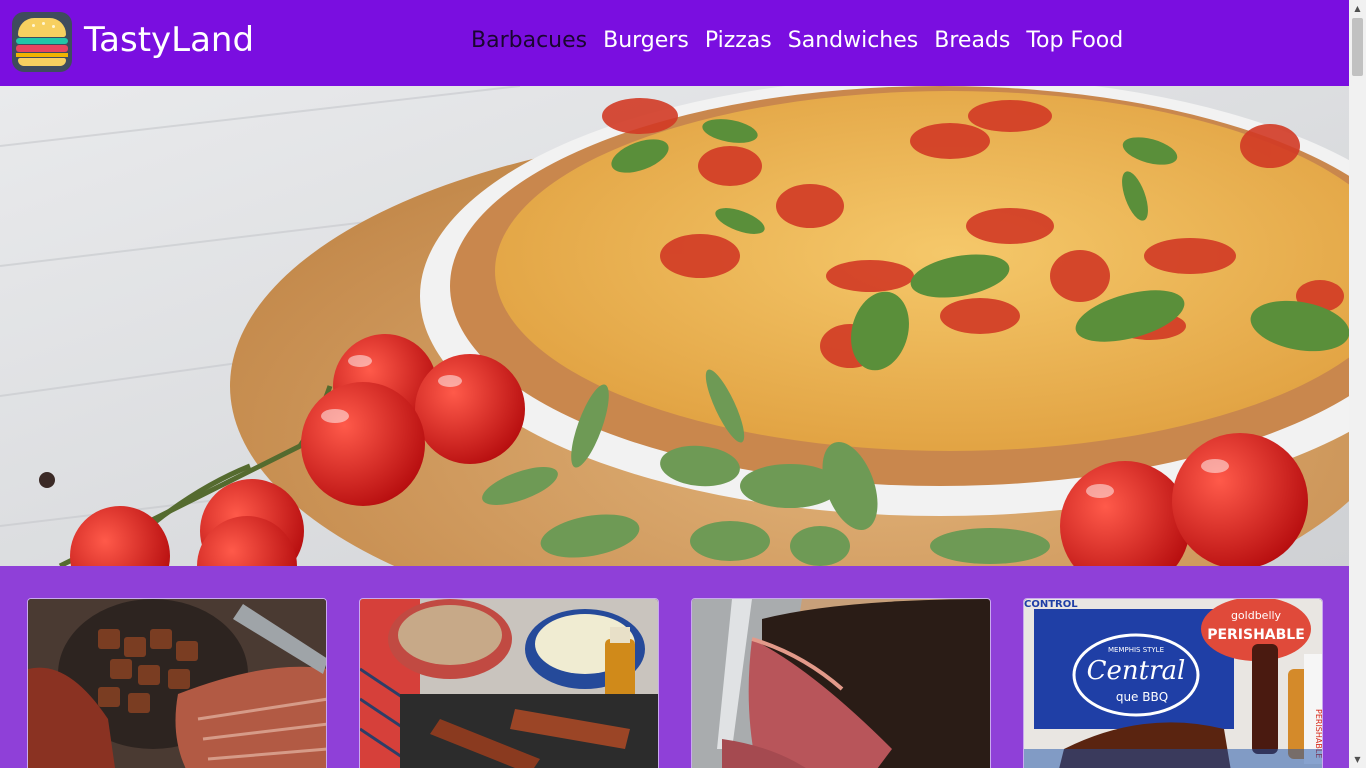 The image size is (1366, 768). I want to click on que-bbq-text: que BBQ, so click(1142, 697).